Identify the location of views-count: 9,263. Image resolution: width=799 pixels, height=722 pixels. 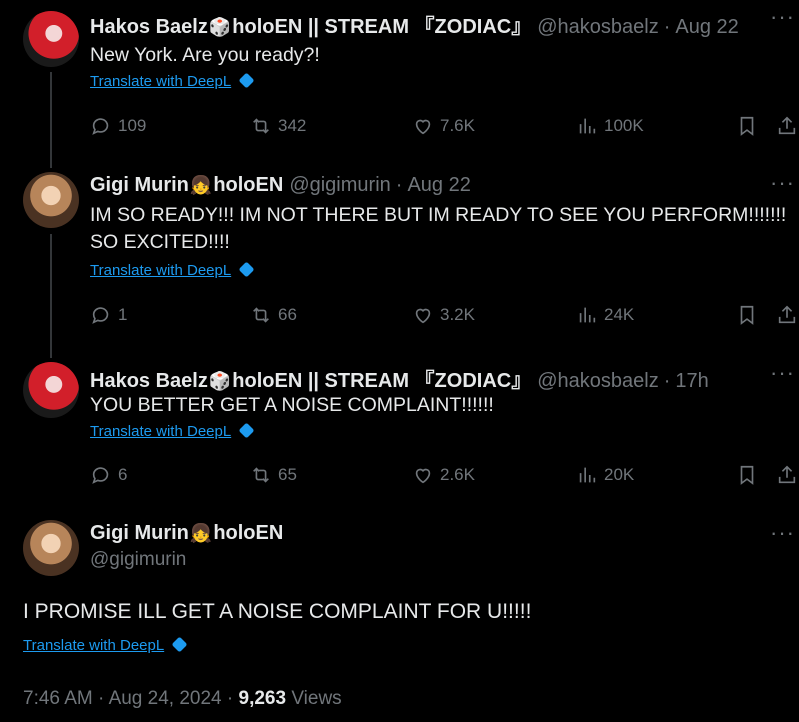
(262, 698).